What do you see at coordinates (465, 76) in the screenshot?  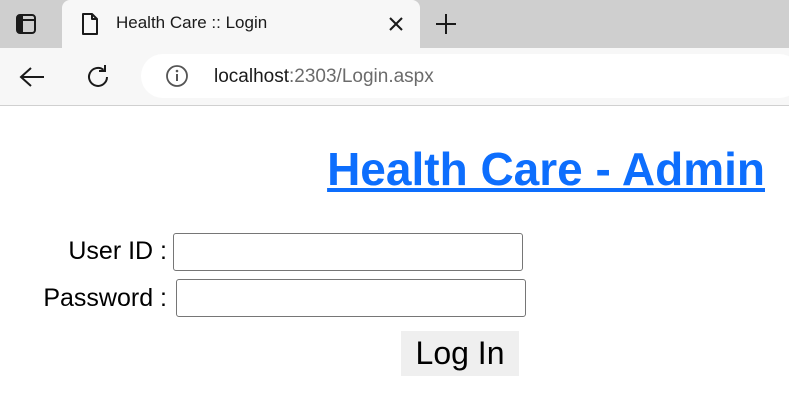 I see `address-bar: localhost:2303/Login.aspx` at bounding box center [465, 76].